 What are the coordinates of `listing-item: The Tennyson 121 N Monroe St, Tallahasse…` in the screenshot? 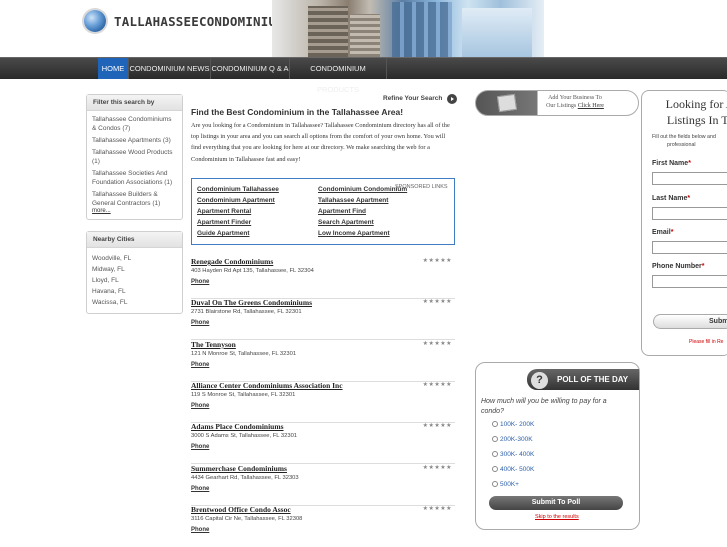 It's located at (323, 361).